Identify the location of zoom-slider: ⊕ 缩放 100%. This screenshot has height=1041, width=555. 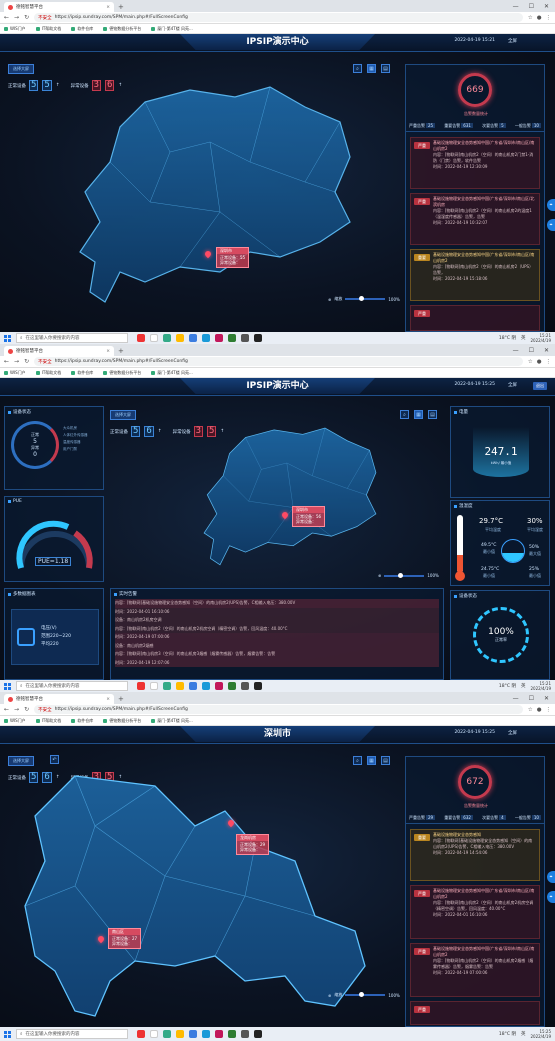
(364, 995).